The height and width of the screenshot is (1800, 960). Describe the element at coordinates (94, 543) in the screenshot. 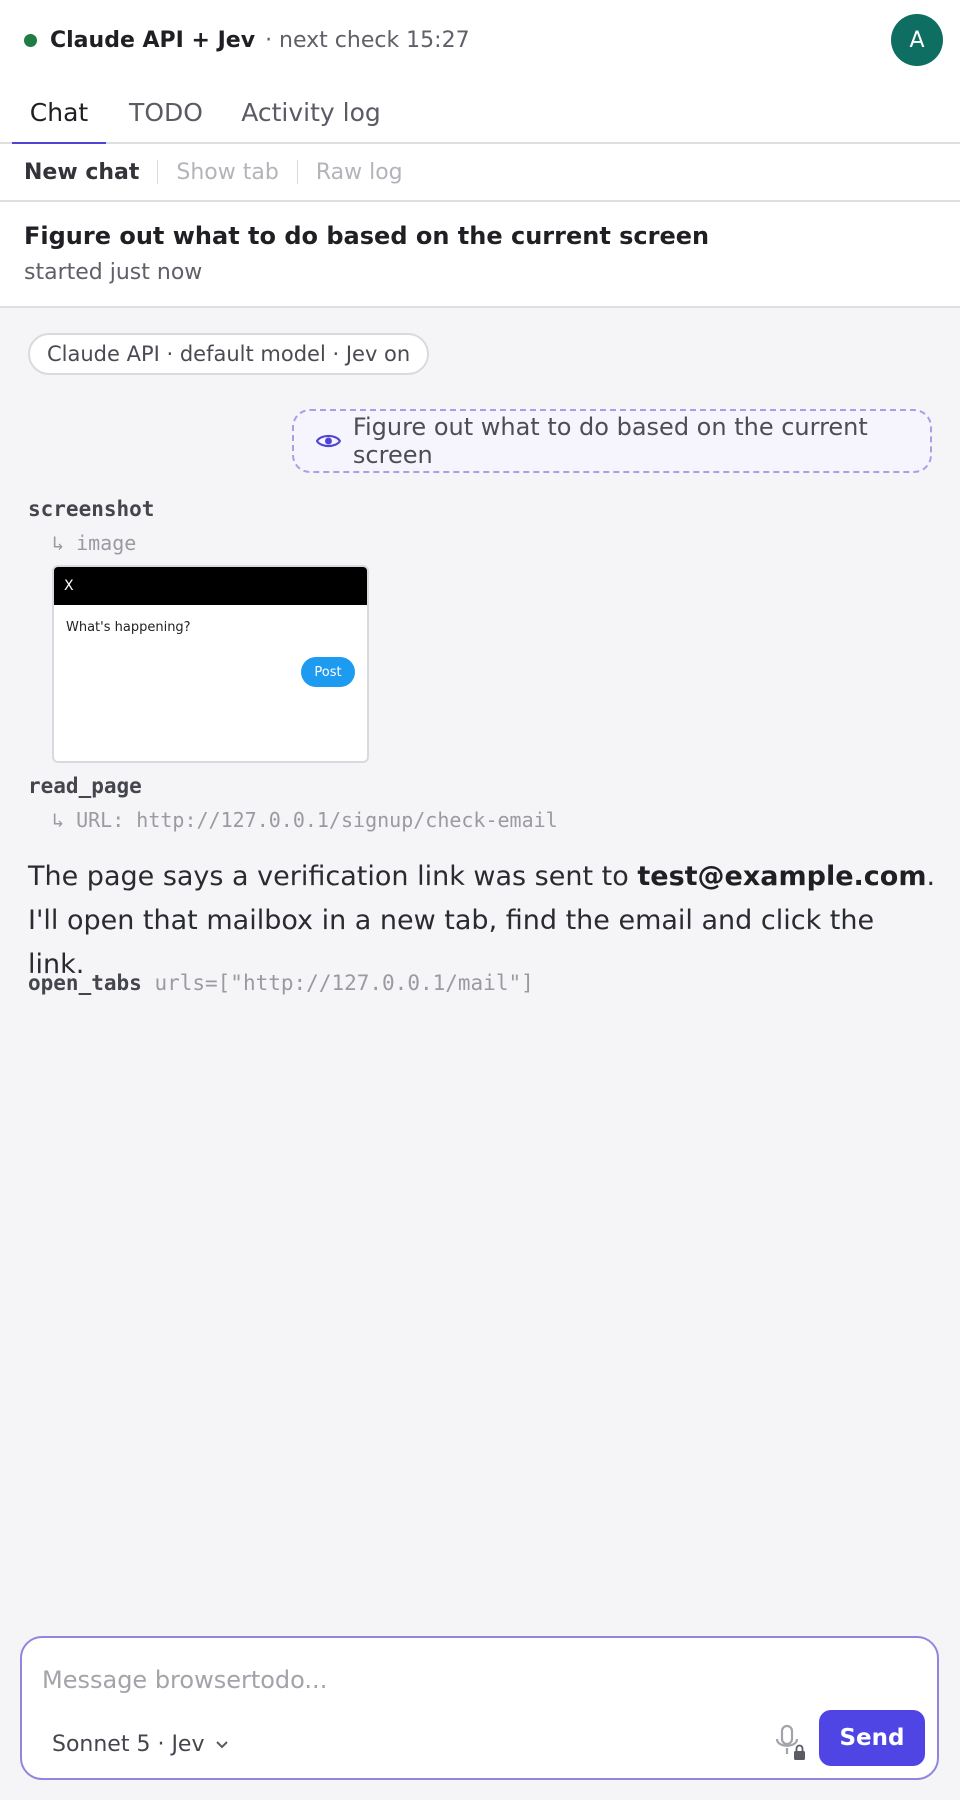

I see `tool-call-result: ↳ image` at that location.